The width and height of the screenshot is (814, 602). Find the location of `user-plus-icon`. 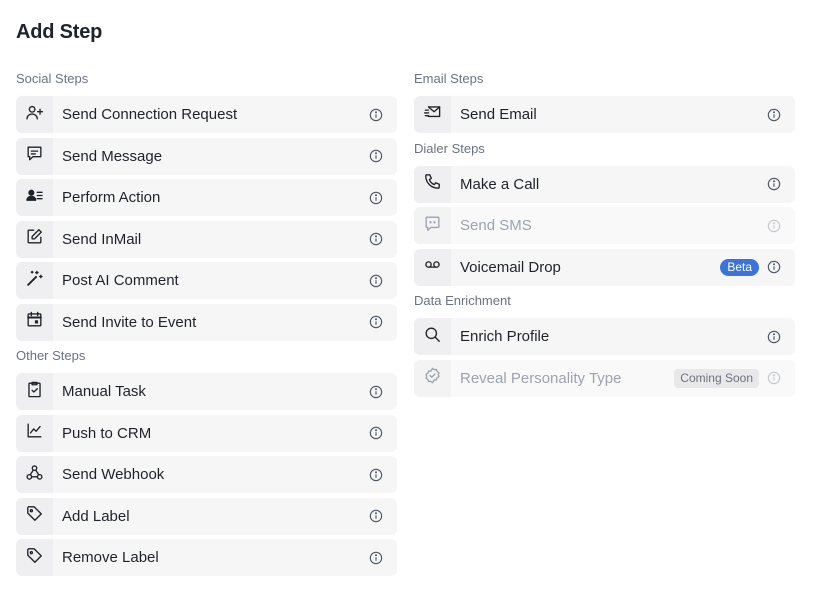

user-plus-icon is located at coordinates (34, 115).